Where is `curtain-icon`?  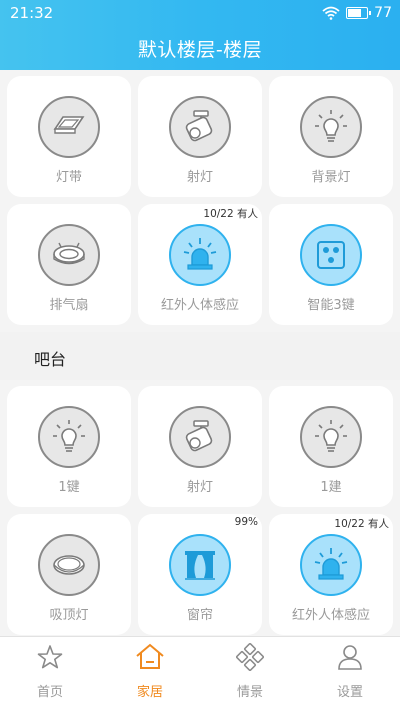
curtain-icon is located at coordinates (200, 565).